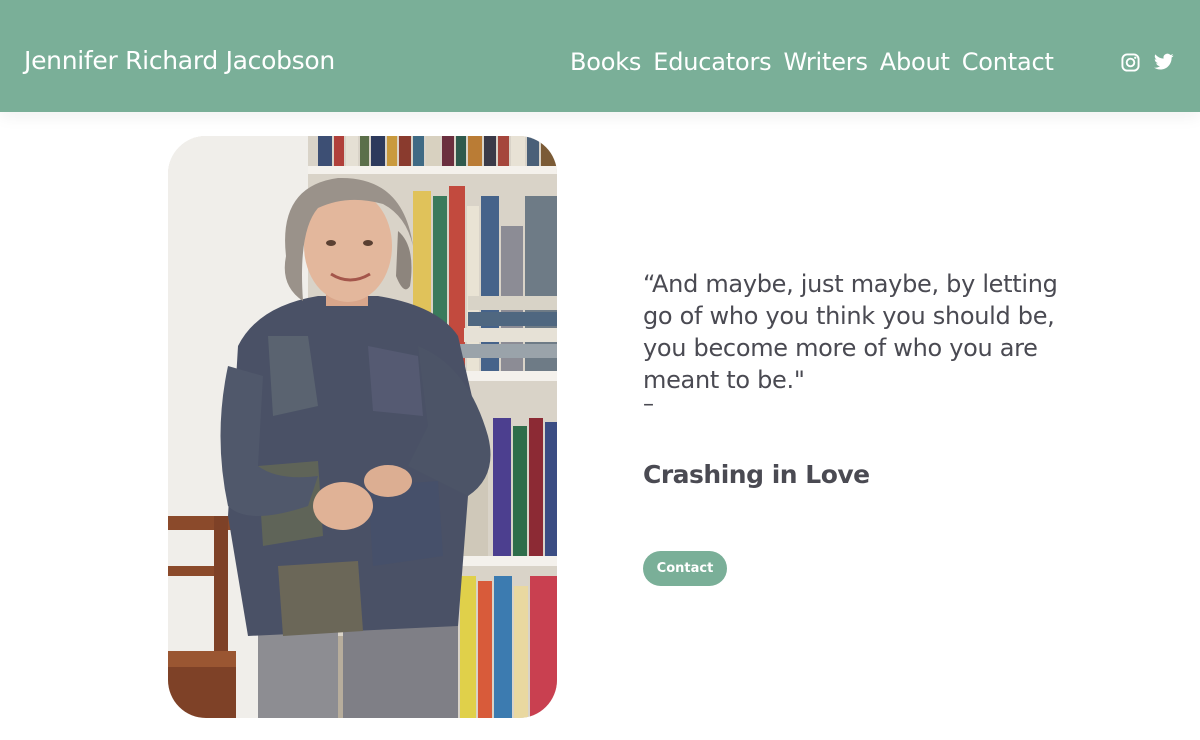  What do you see at coordinates (1164, 62) in the screenshot?
I see `twitter-icon` at bounding box center [1164, 62].